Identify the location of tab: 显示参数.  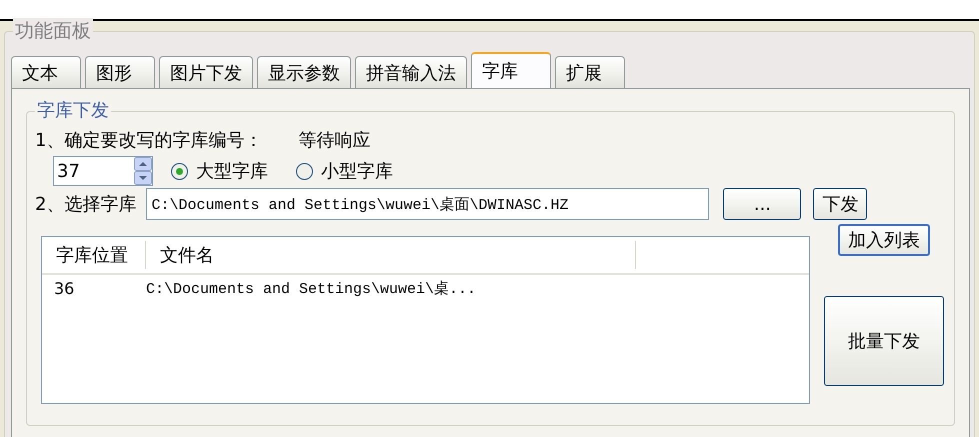
(304, 72).